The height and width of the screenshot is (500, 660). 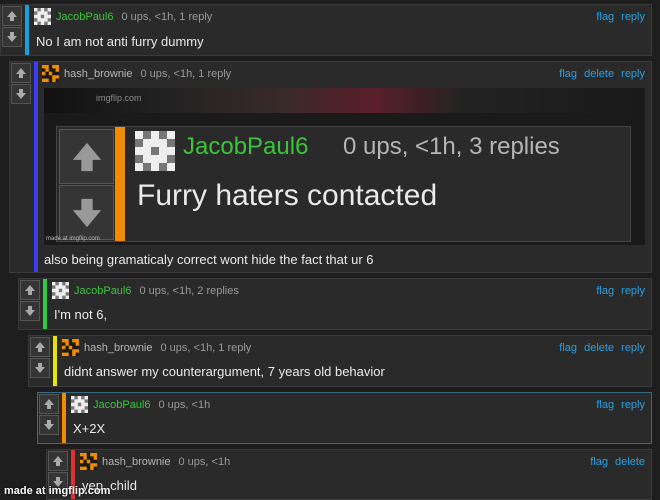 I want to click on comment-header: JacobPaul6 0 ups, <1h, so click(x=140, y=404).